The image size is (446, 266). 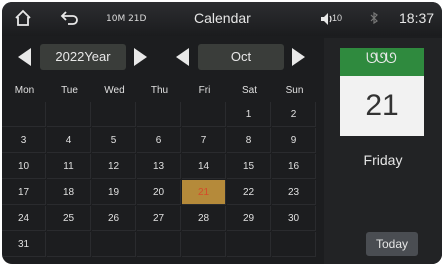 I want to click on day-cell: 22, so click(x=249, y=192).